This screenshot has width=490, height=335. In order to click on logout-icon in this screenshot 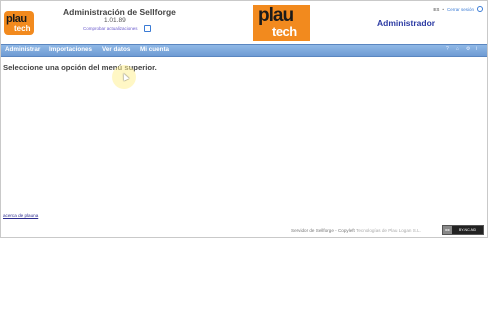, I will do `click(480, 9)`.